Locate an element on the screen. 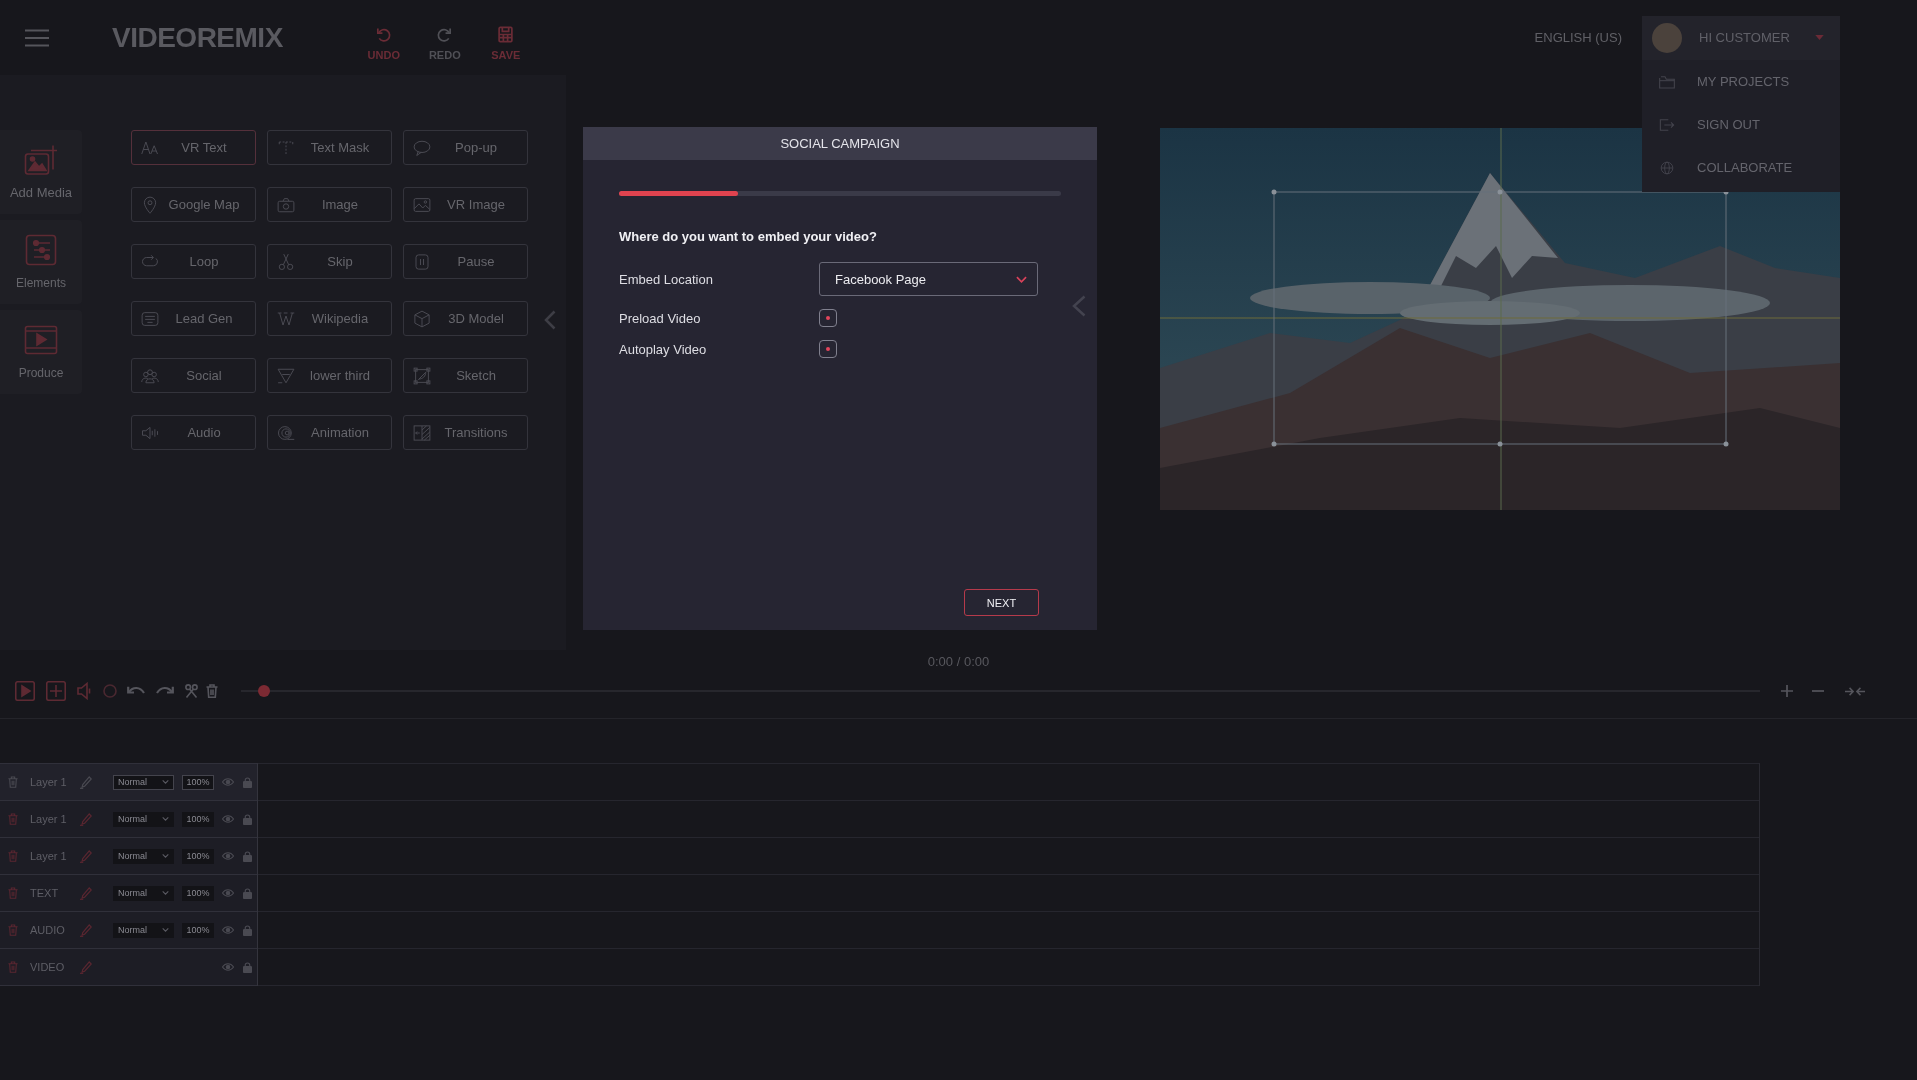 This screenshot has height=1080, width=1917. dot-icon is located at coordinates (828, 318).